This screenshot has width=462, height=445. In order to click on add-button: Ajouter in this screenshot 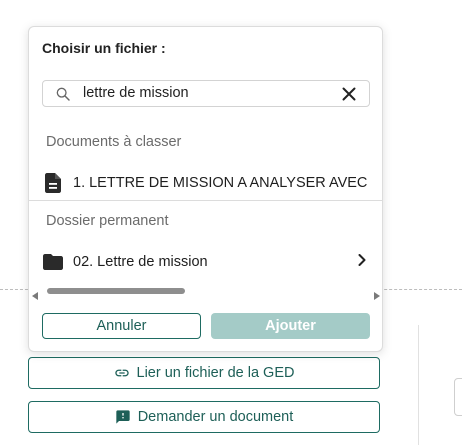, I will do `click(290, 326)`.